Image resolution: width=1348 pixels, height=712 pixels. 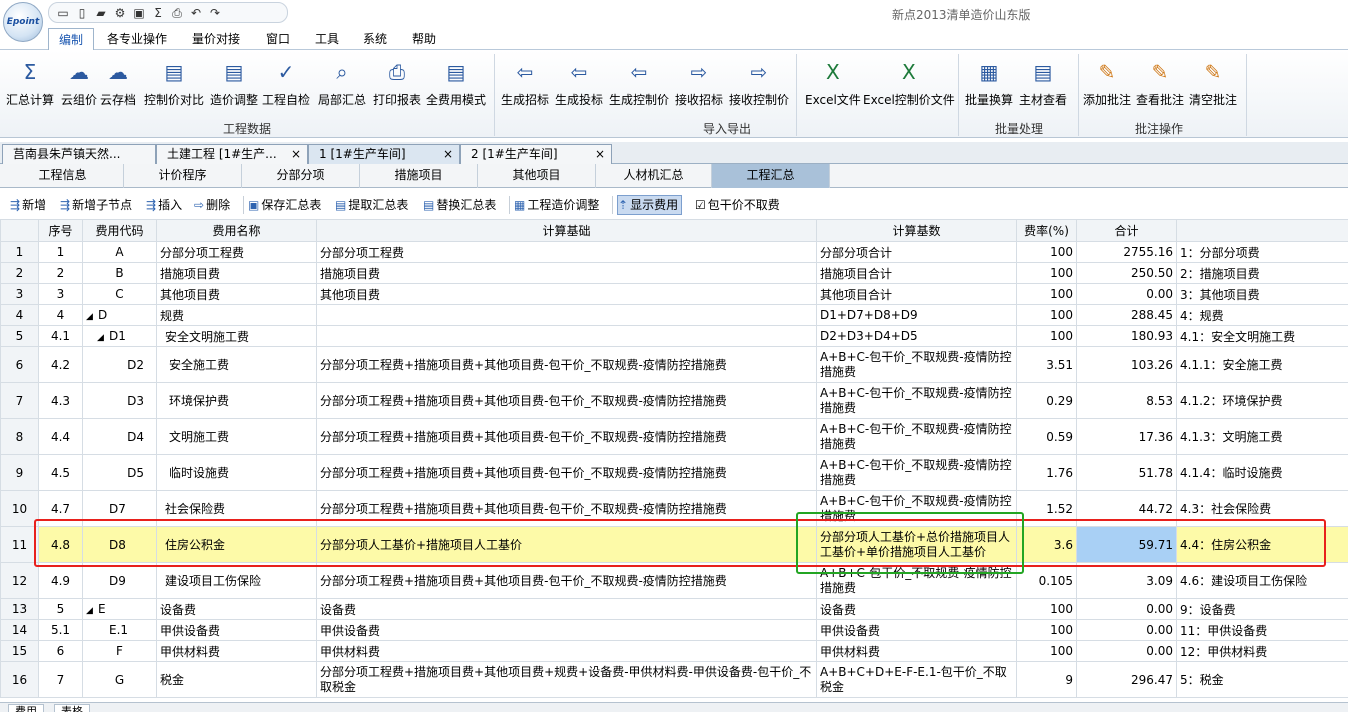 I want to click on new-doc-icon: ▭, so click(x=63, y=13).